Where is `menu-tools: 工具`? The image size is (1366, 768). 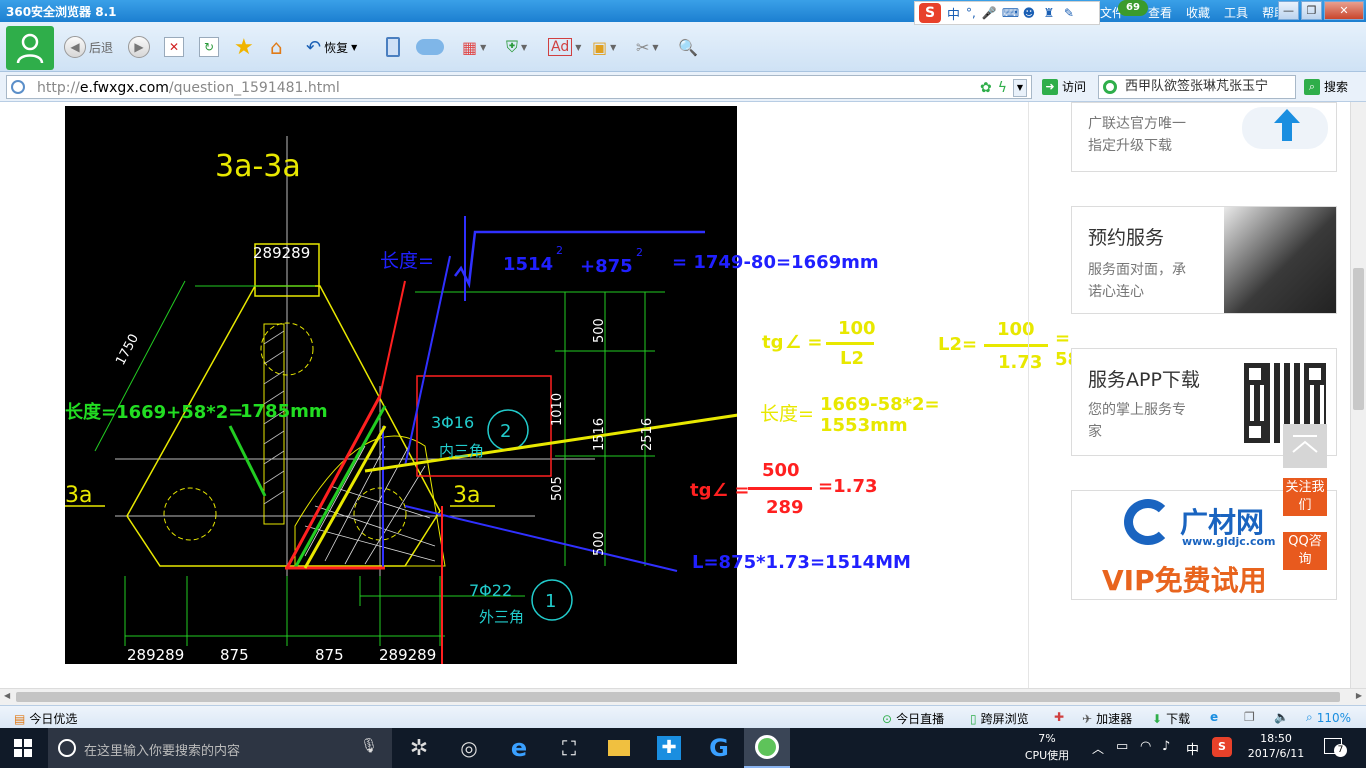 menu-tools: 工具 is located at coordinates (1236, 12).